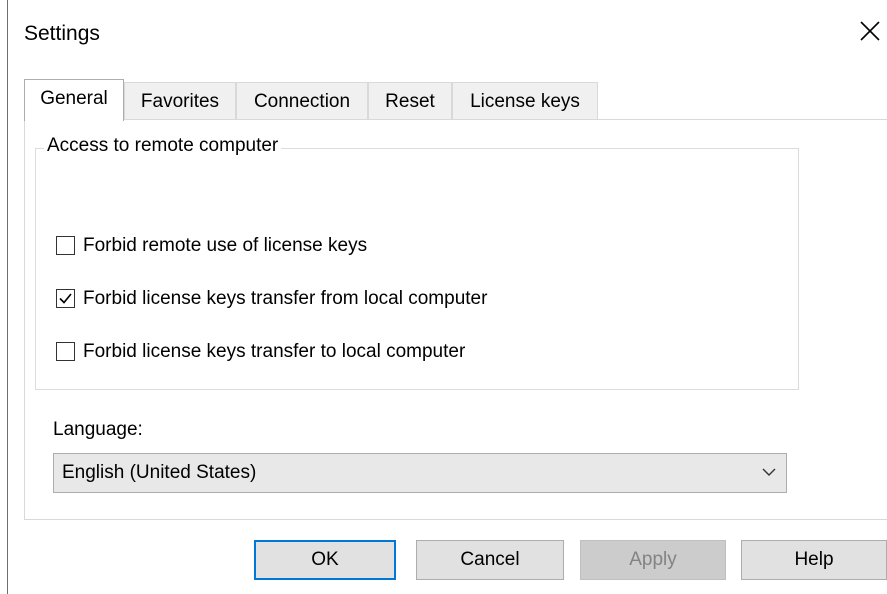 The width and height of the screenshot is (887, 594). What do you see at coordinates (65, 245) in the screenshot?
I see `checkbox-forbid-remote-use` at bounding box center [65, 245].